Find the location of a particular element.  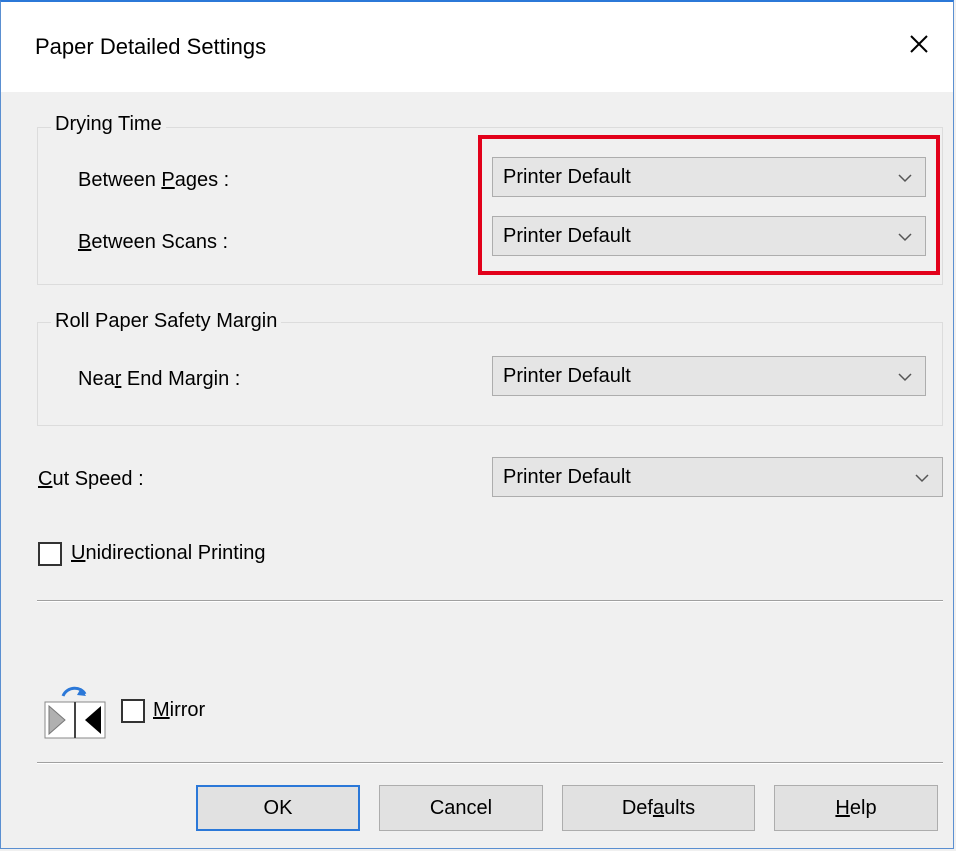

drying-time-legend: Drying Time is located at coordinates (108, 124).